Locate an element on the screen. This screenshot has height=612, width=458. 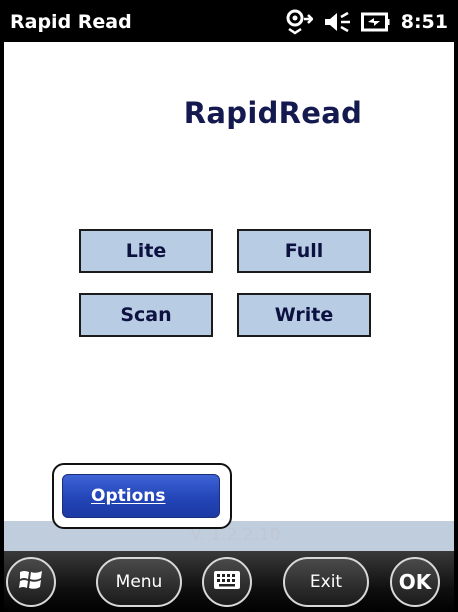
windows-flag-icon is located at coordinates (31, 582).